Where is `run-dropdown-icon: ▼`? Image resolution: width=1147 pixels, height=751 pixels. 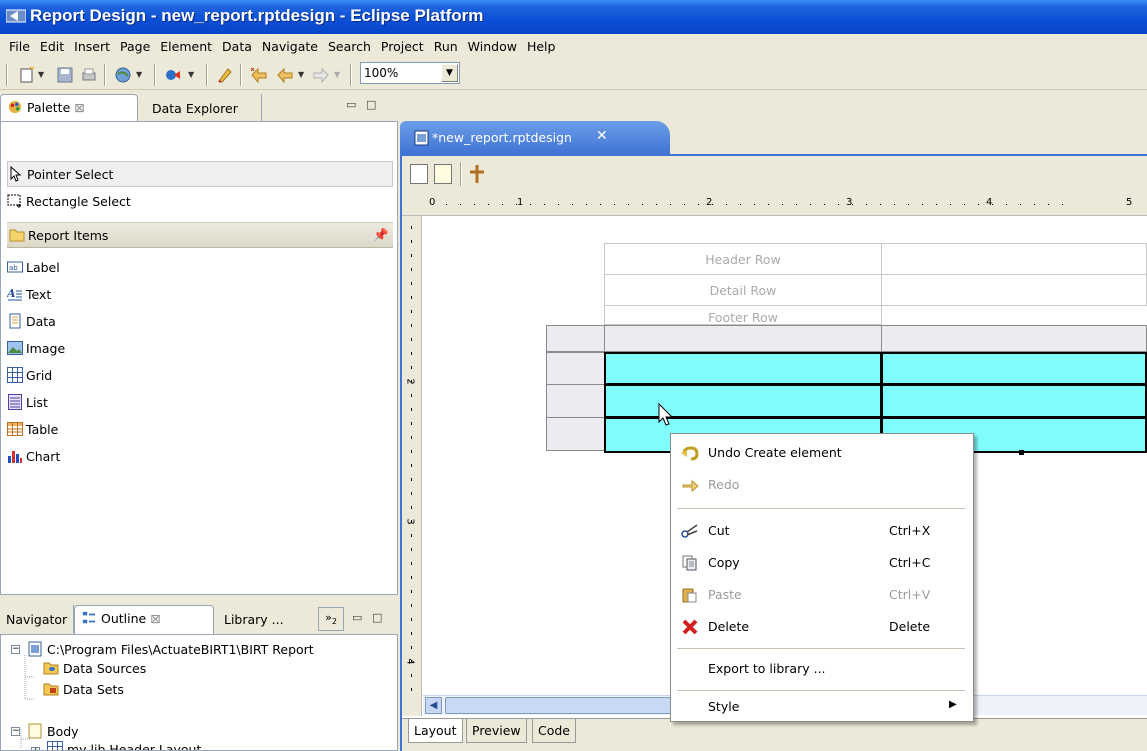 run-dropdown-icon: ▼ is located at coordinates (191, 74).